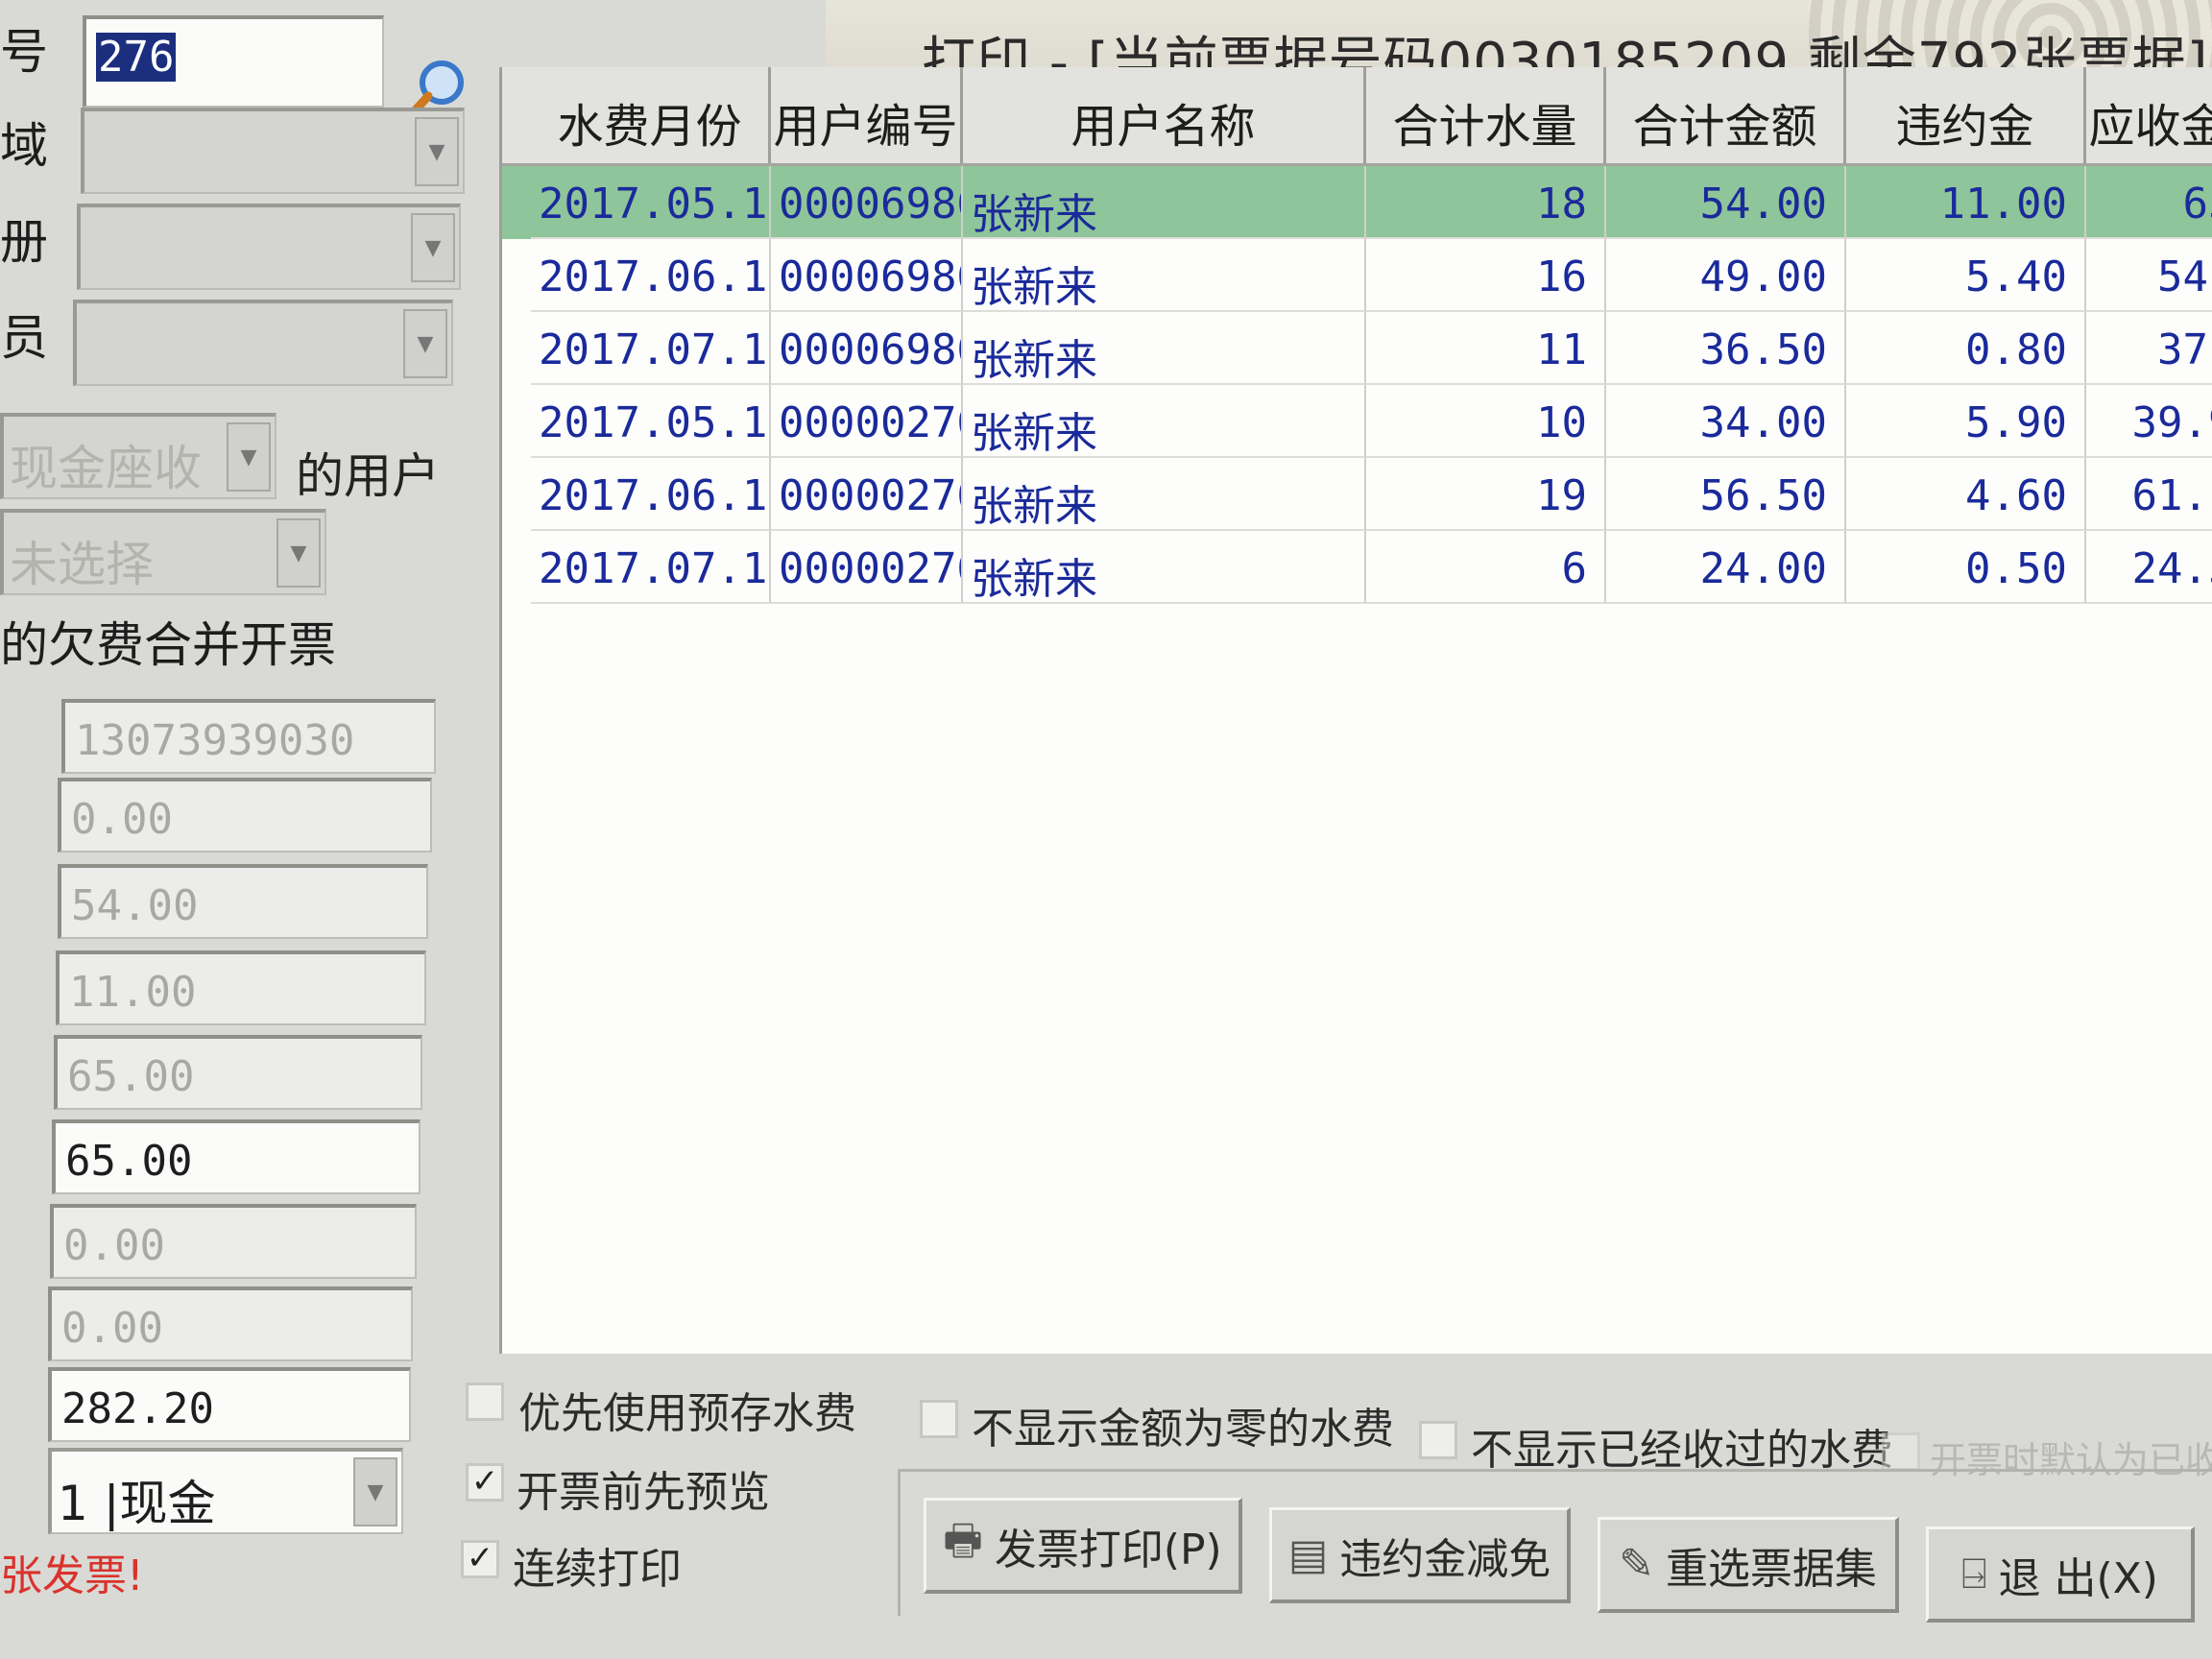  Describe the element at coordinates (1164, 115) in the screenshot. I see `col-header-user-name: 用户名称` at that location.